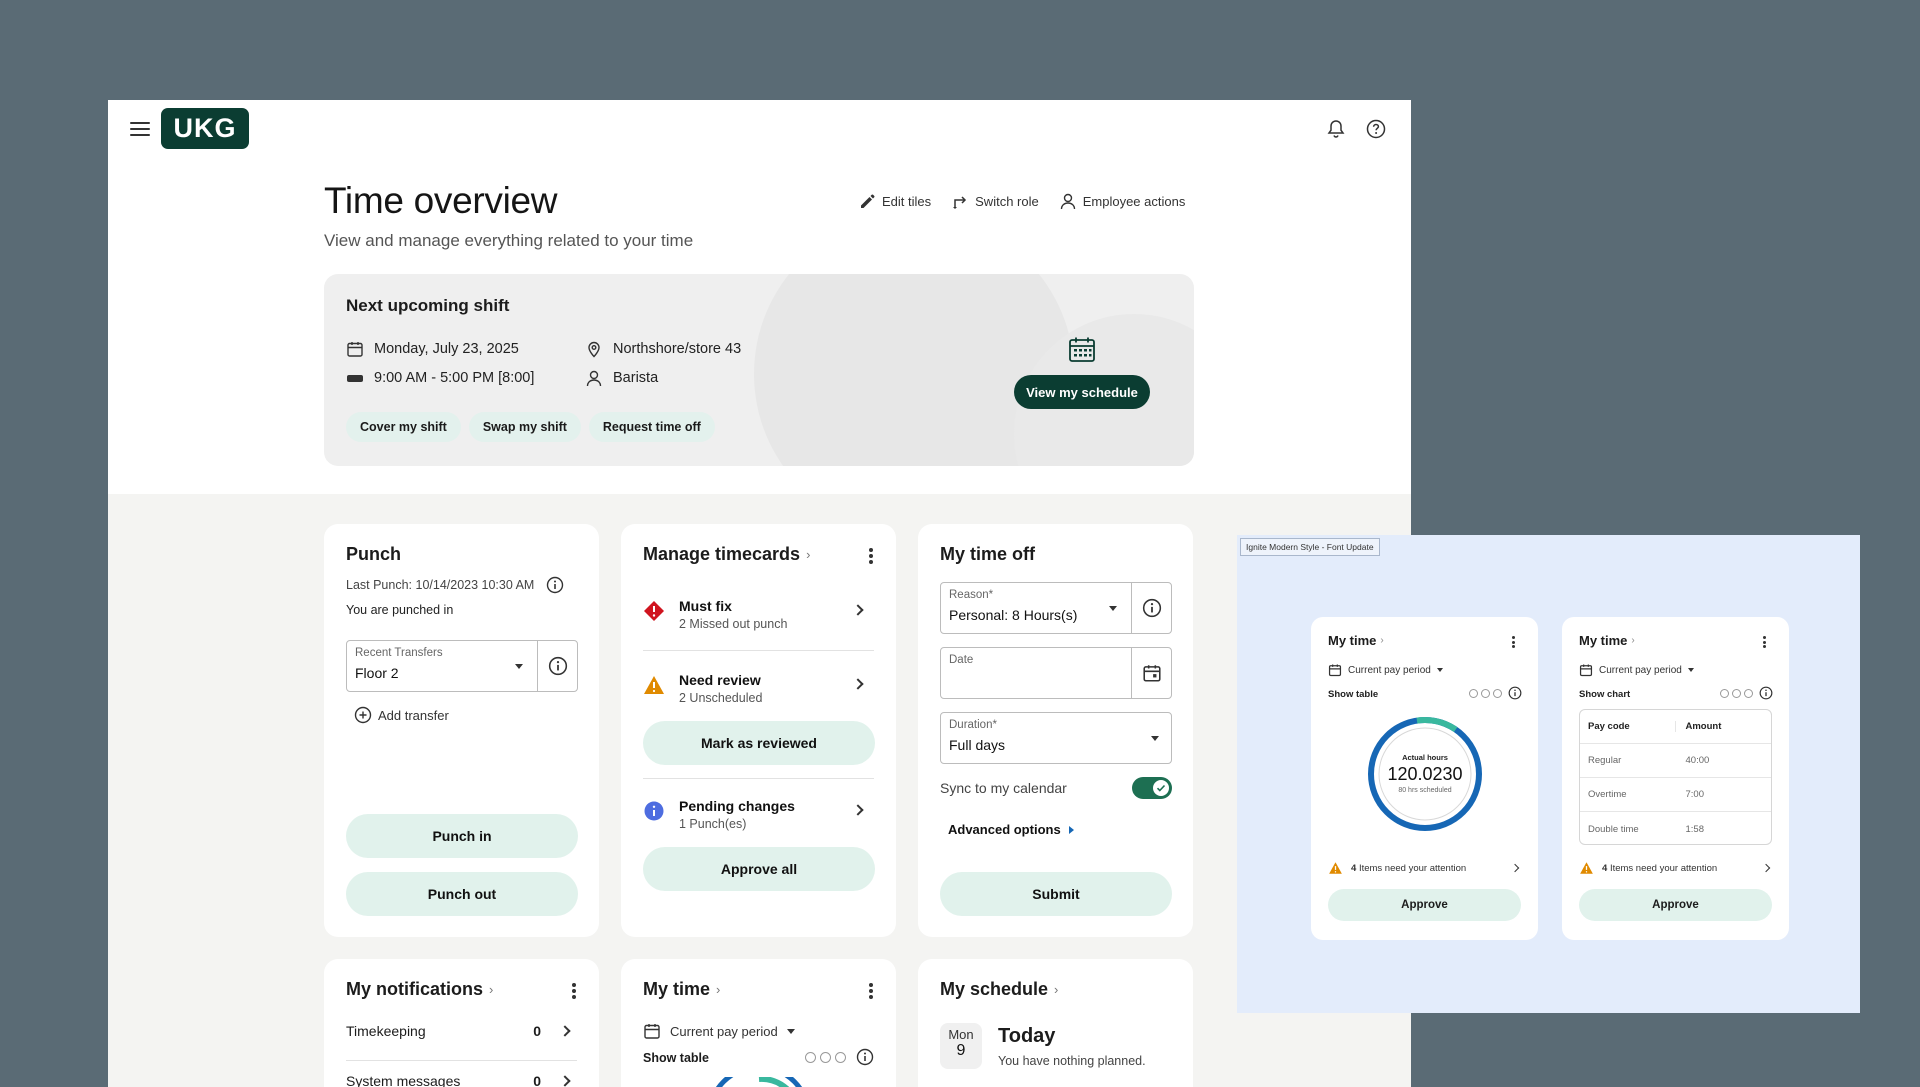  I want to click on notification-count: 0, so click(537, 1031).